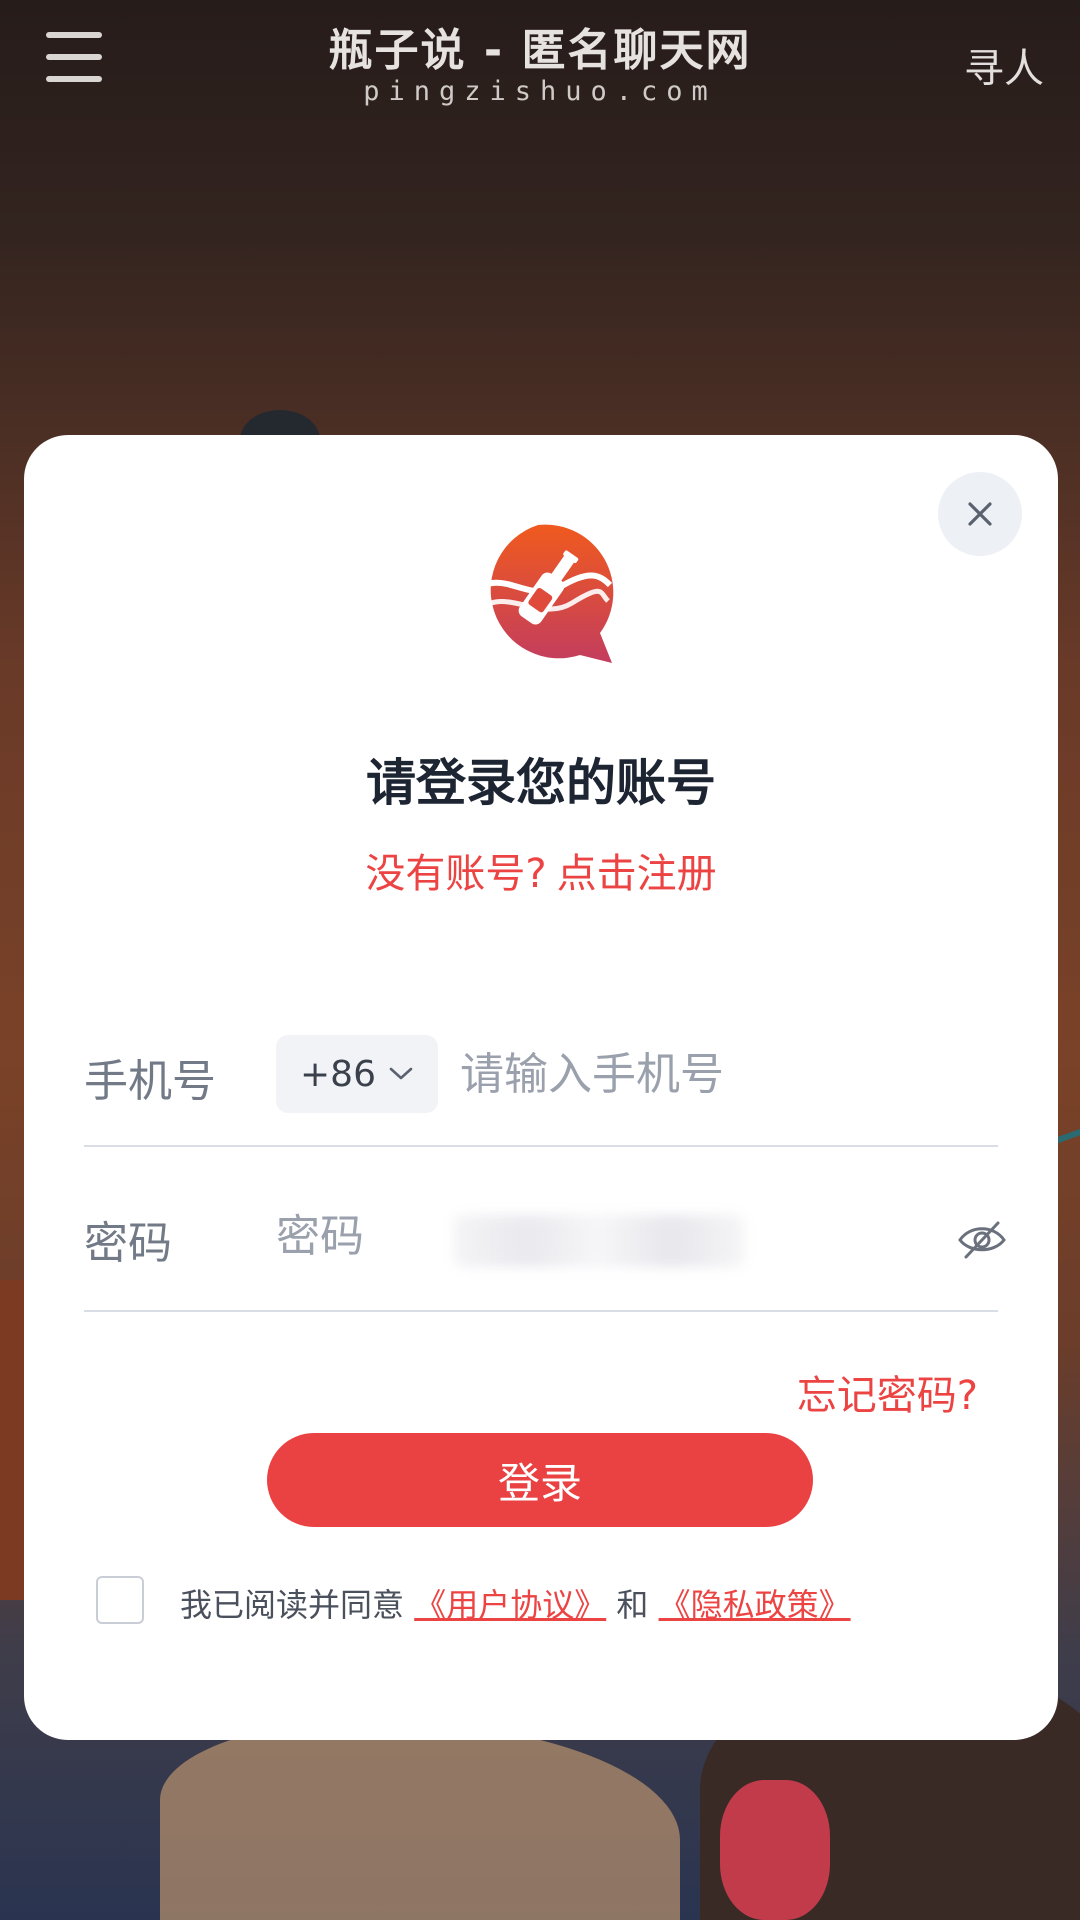 This screenshot has width=1080, height=1920. I want to click on find-people-link: 寻人, so click(1004, 65).